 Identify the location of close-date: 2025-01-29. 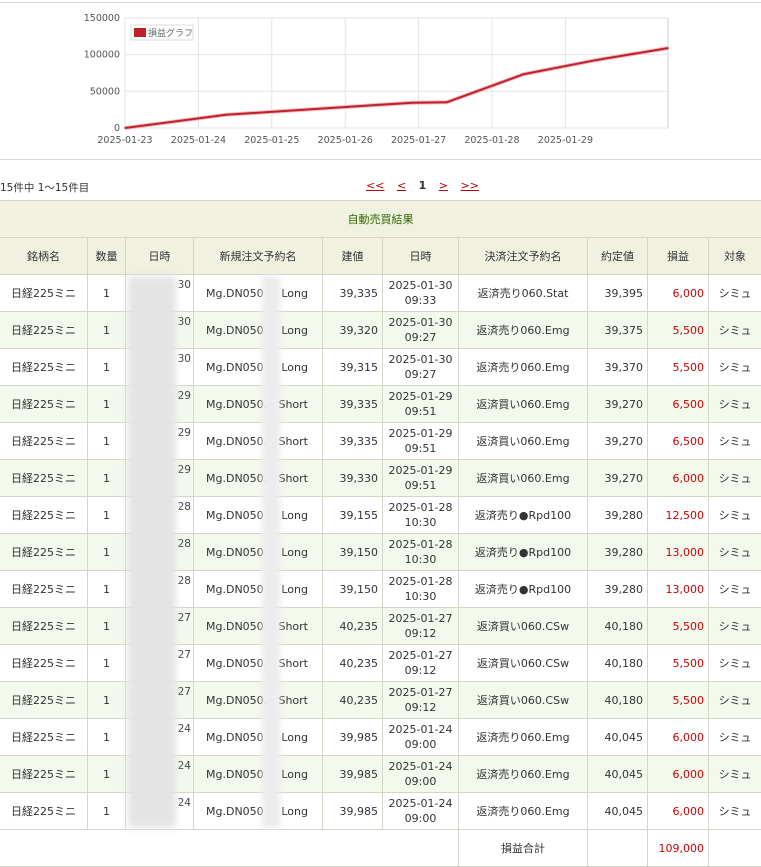
(420, 396).